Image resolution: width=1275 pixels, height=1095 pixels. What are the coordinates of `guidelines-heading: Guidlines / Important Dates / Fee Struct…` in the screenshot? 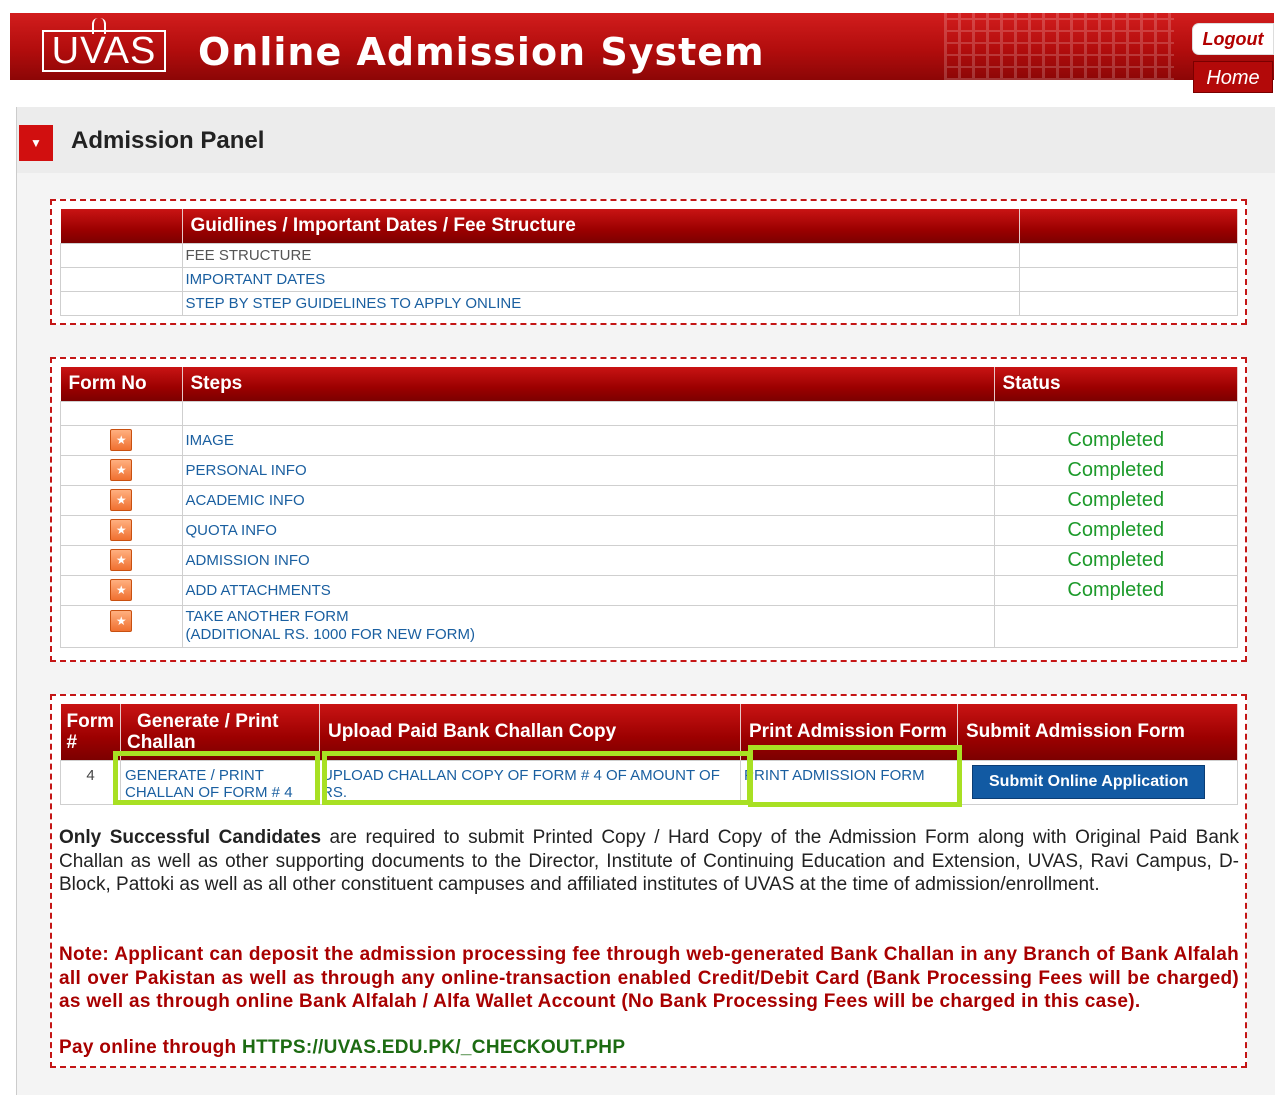 It's located at (601, 226).